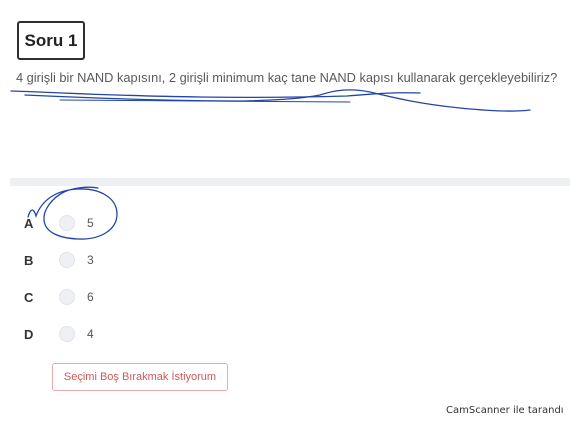  Describe the element at coordinates (29, 223) in the screenshot. I see `option-letter: A` at that location.